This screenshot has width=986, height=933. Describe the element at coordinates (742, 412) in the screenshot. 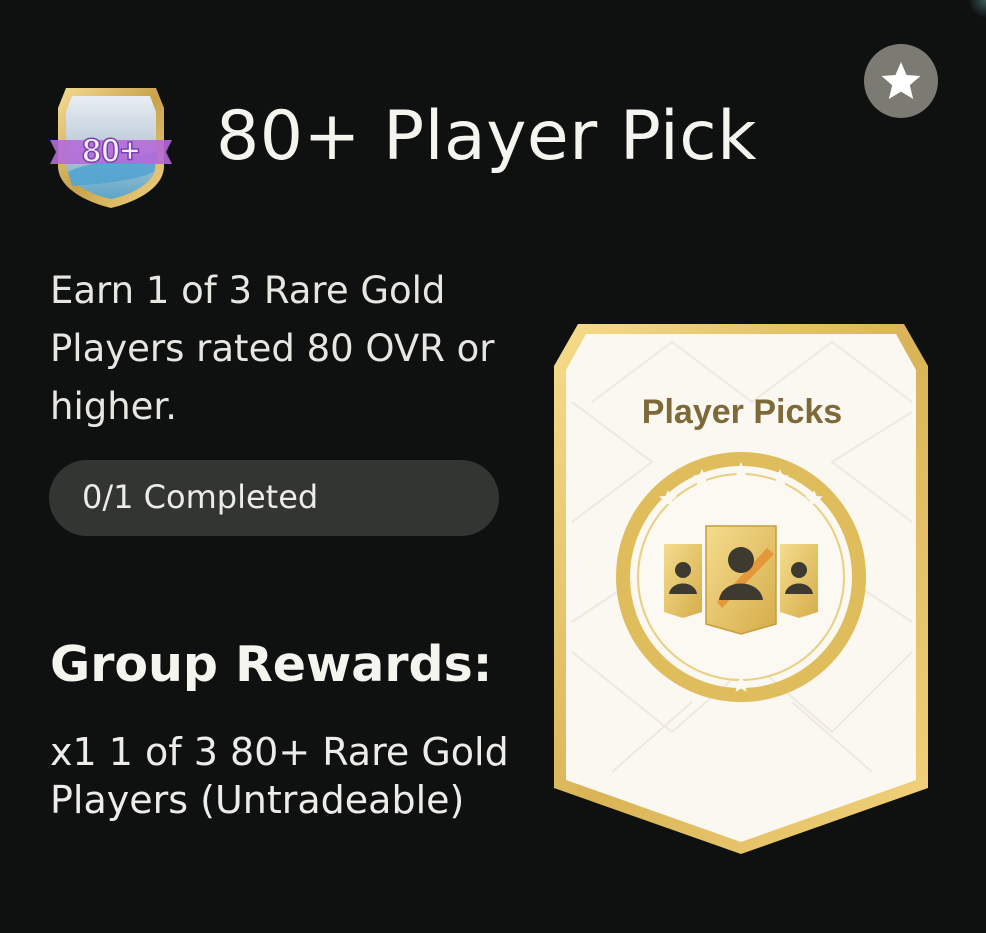

I see `pack-label: Player Picks` at that location.